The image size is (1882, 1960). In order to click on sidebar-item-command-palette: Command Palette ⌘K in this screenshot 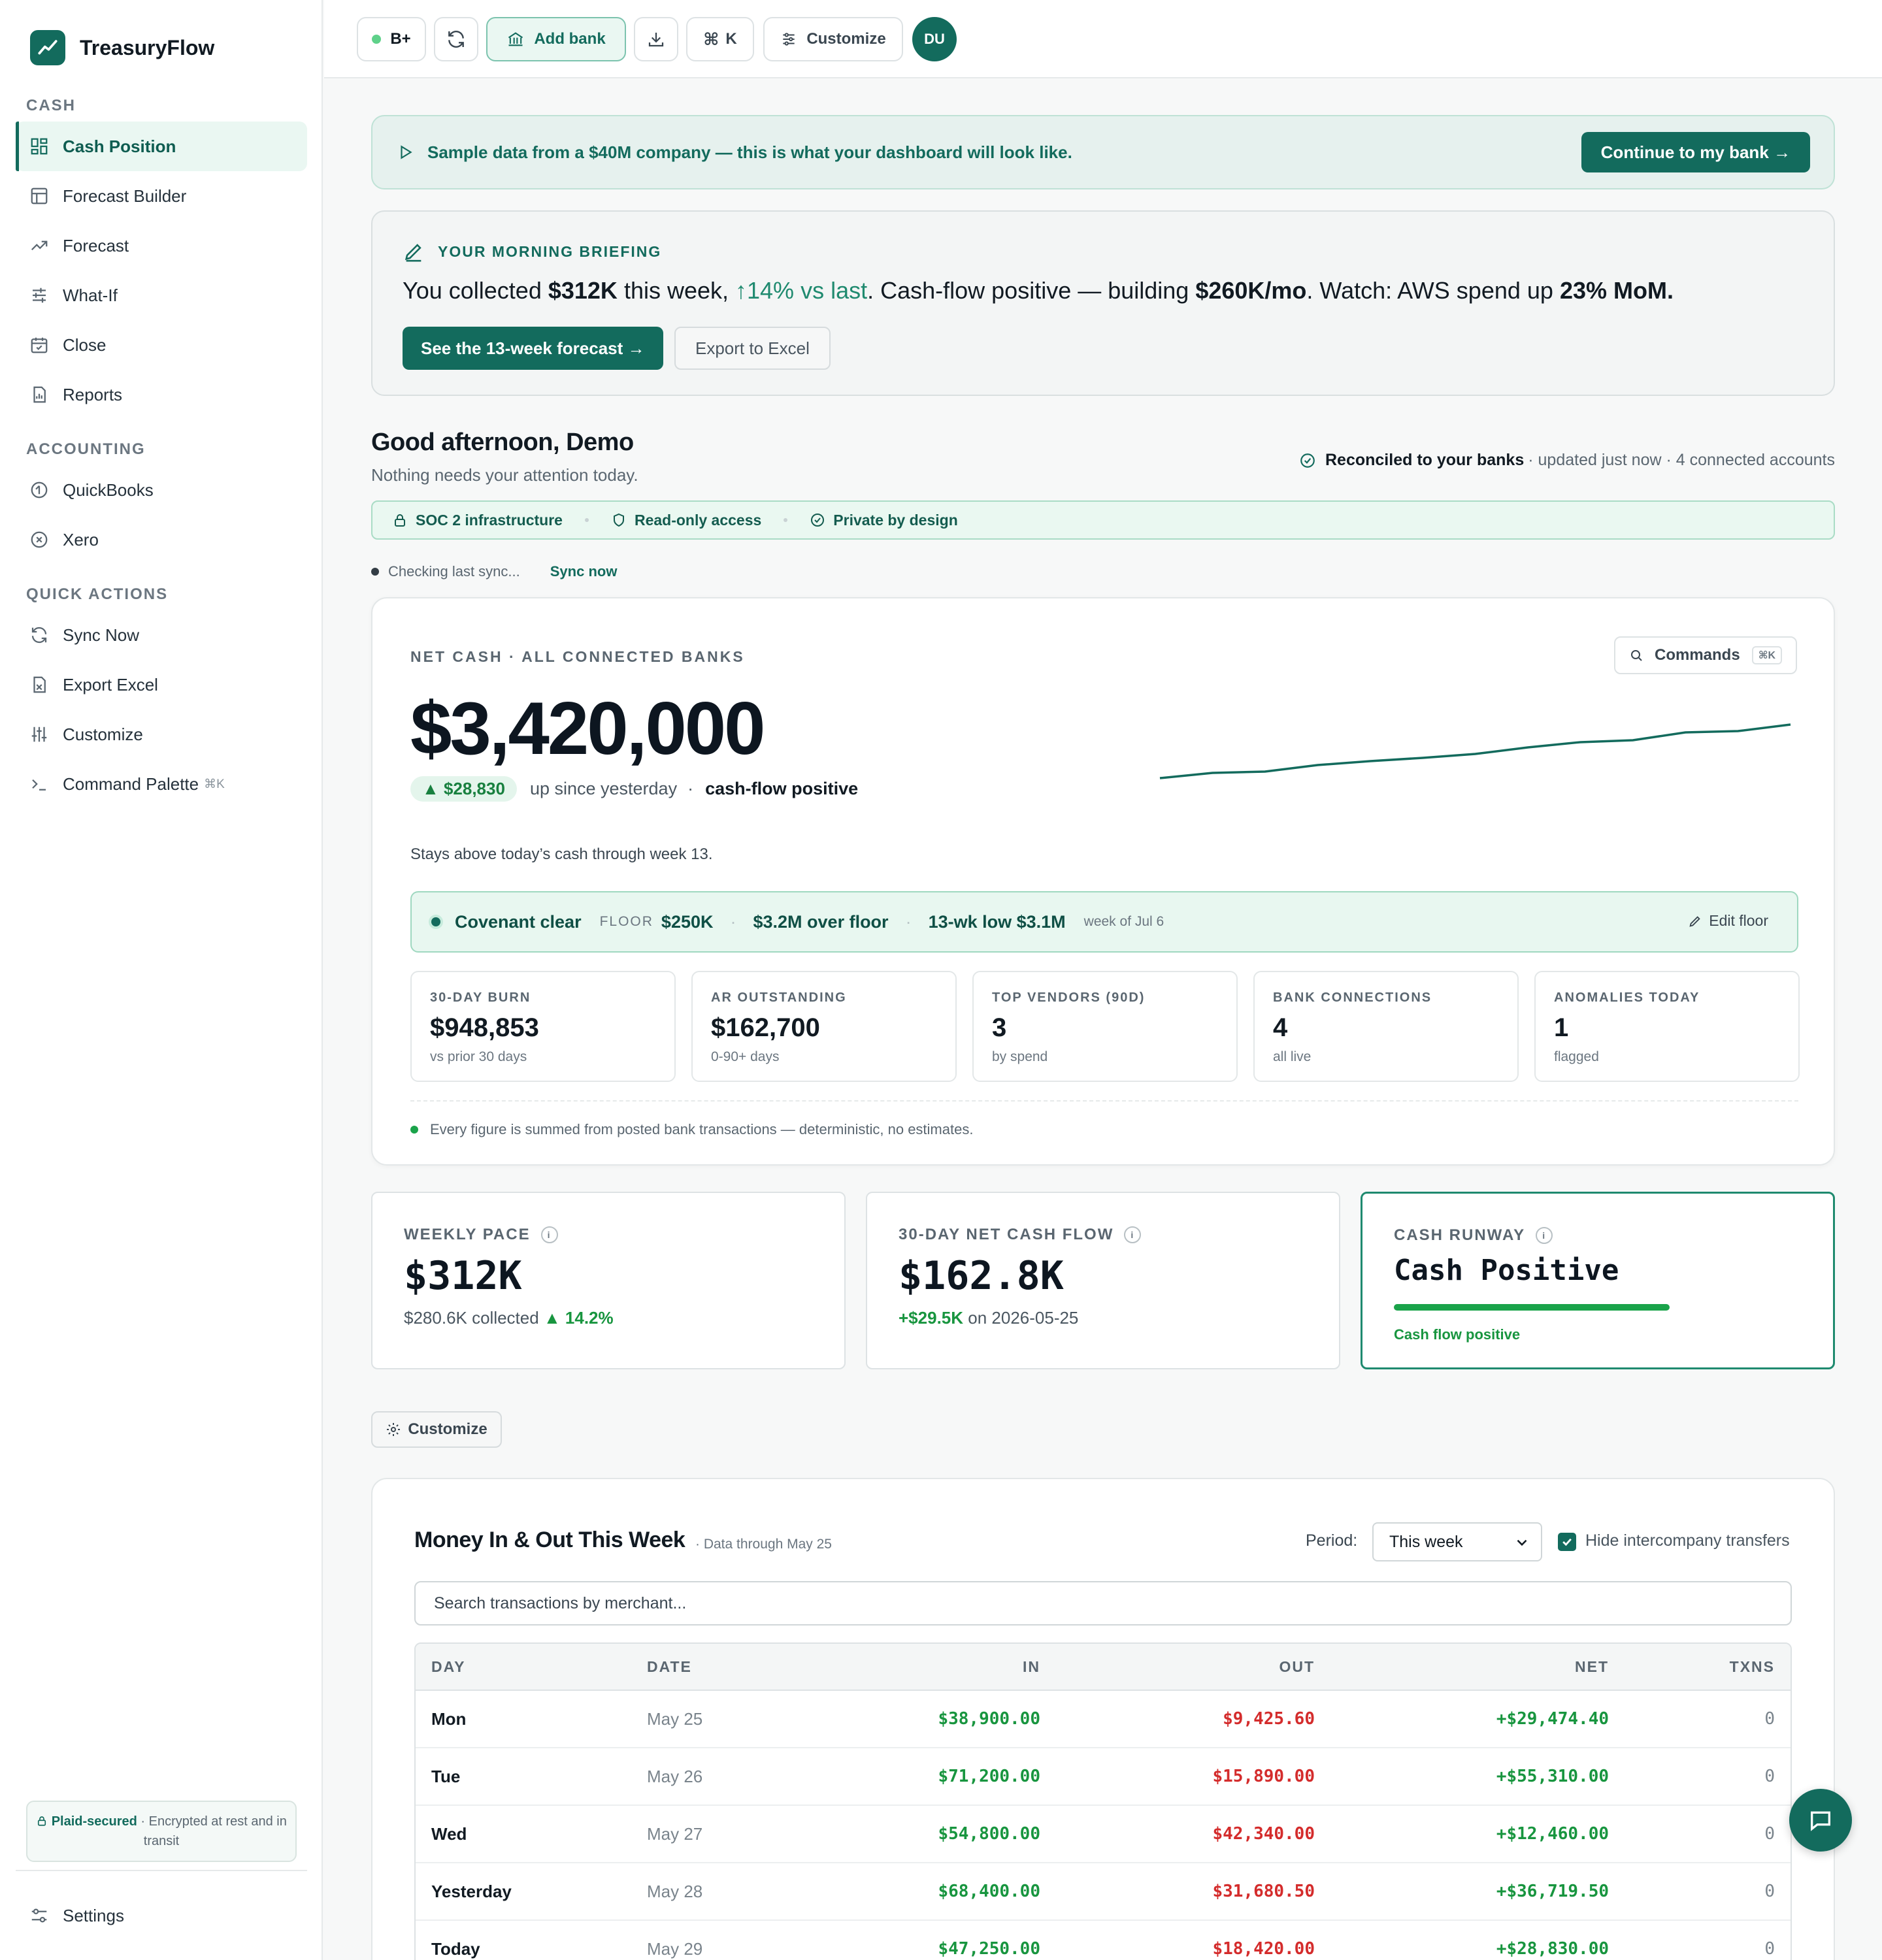, I will do `click(161, 784)`.